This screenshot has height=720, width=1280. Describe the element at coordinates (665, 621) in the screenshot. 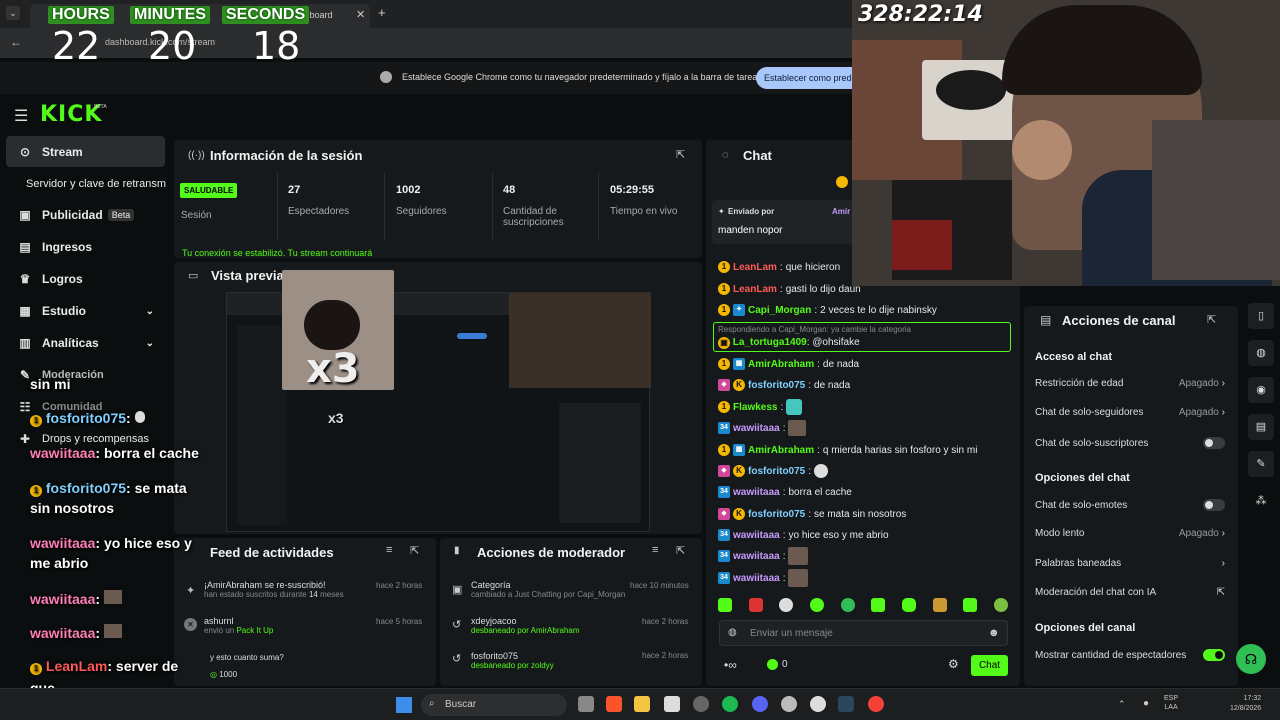

I see `mod-time: hace 2 horas` at that location.